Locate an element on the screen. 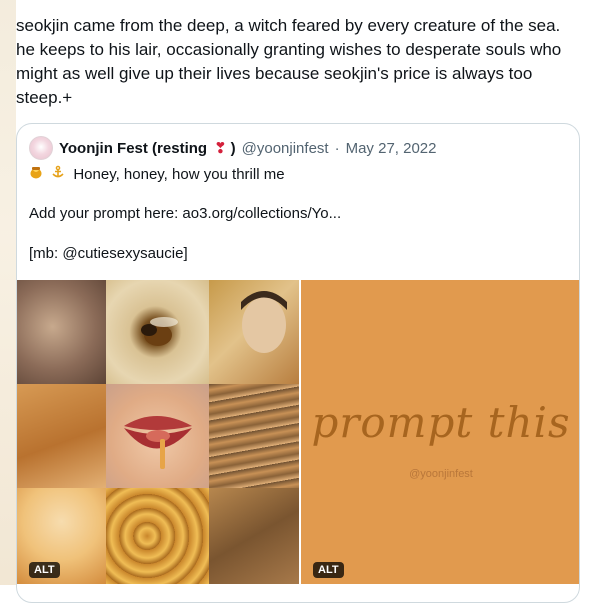 The image size is (596, 603). collage-tile-lips is located at coordinates (157, 436).